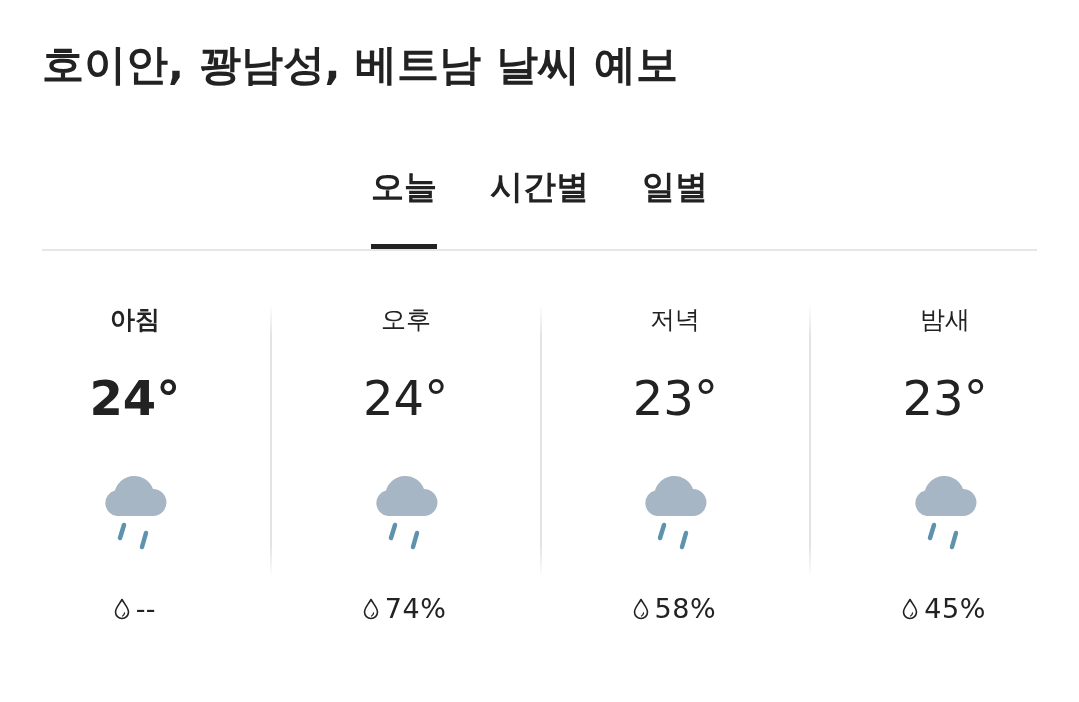 The height and width of the screenshot is (702, 1079). What do you see at coordinates (405, 320) in the screenshot?
I see `period-label: 오후` at bounding box center [405, 320].